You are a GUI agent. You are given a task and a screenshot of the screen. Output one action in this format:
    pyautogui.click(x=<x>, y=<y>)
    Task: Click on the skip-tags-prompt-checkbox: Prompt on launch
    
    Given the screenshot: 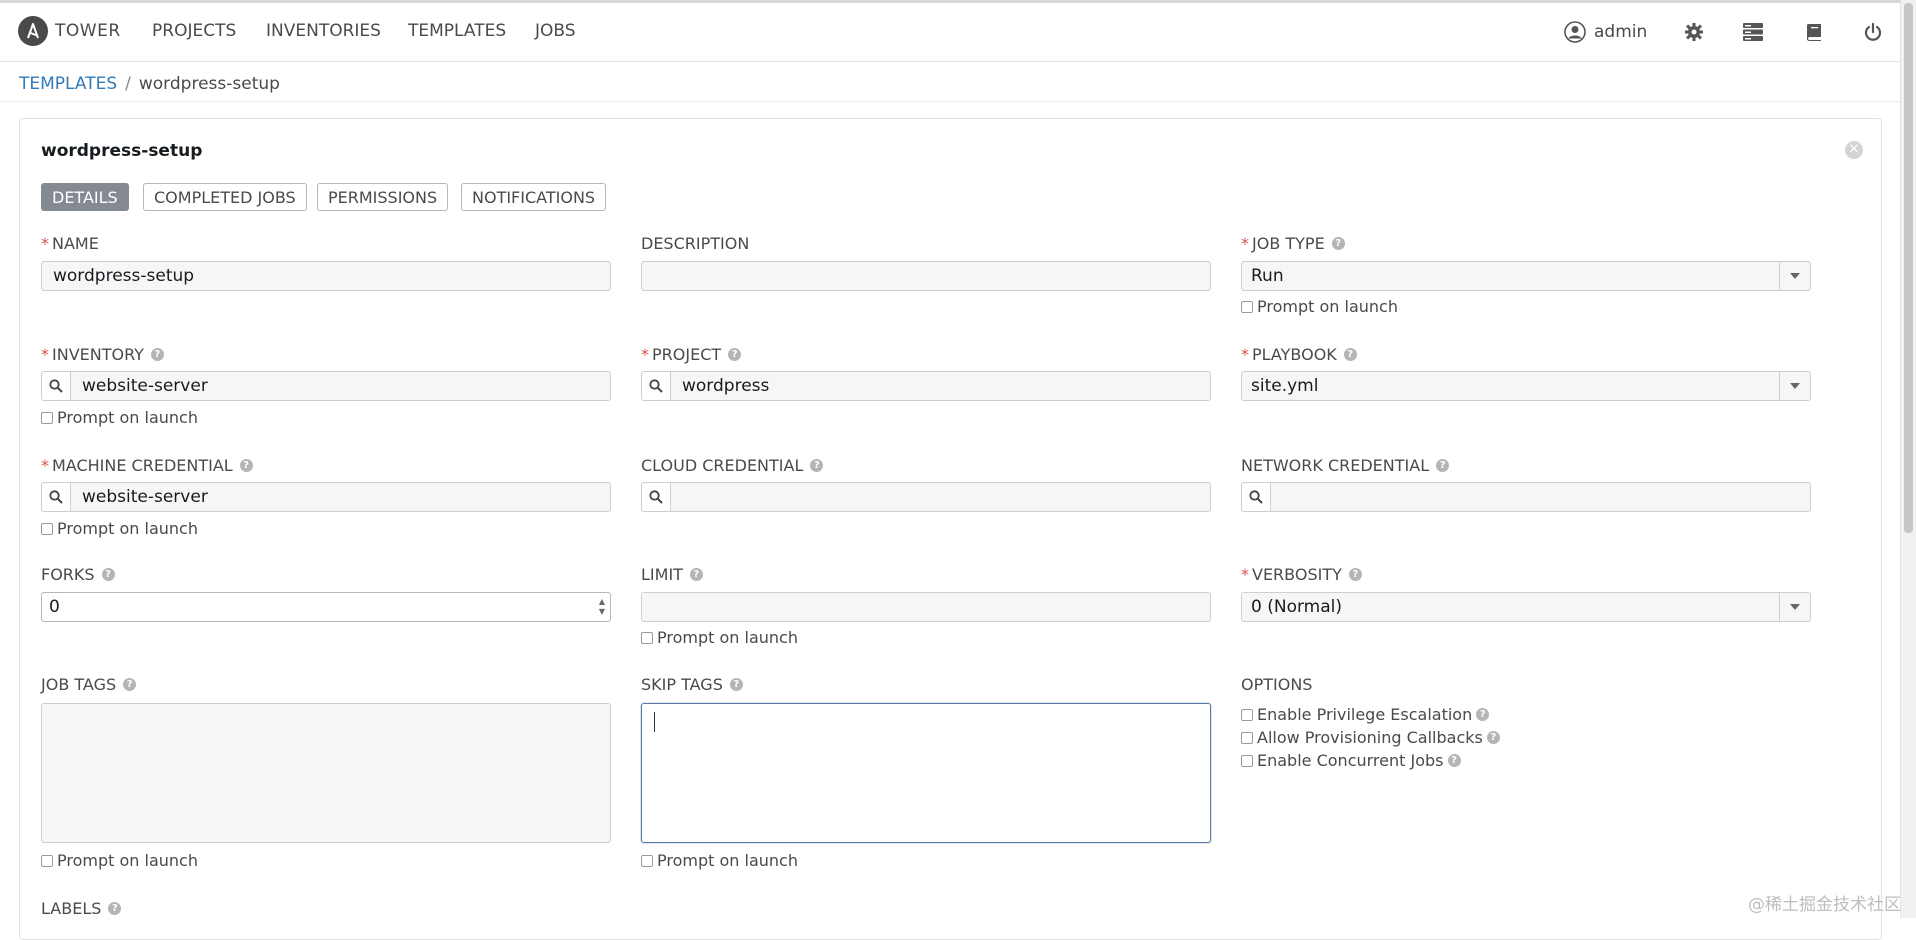 What is the action you would take?
    pyautogui.click(x=719, y=860)
    